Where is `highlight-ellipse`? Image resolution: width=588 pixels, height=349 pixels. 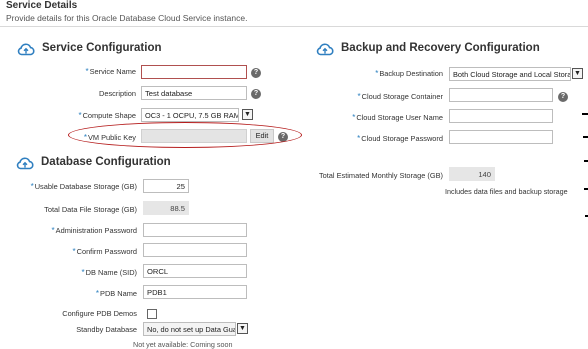 highlight-ellipse is located at coordinates (185, 135).